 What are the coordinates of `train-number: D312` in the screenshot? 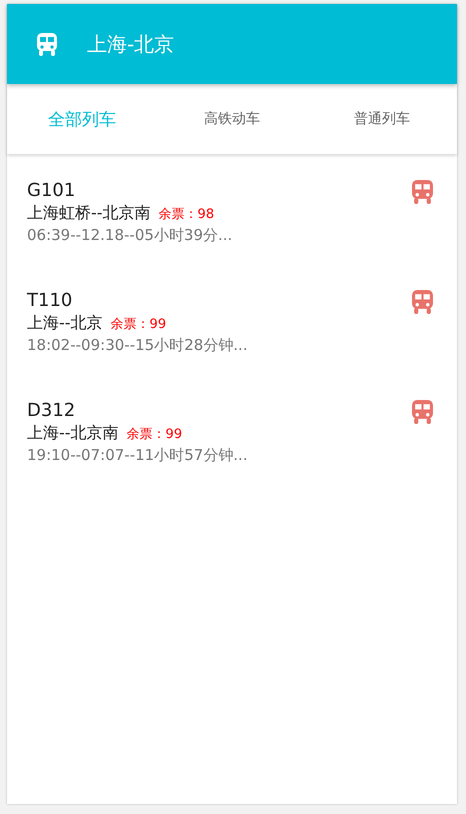 It's located at (51, 410).